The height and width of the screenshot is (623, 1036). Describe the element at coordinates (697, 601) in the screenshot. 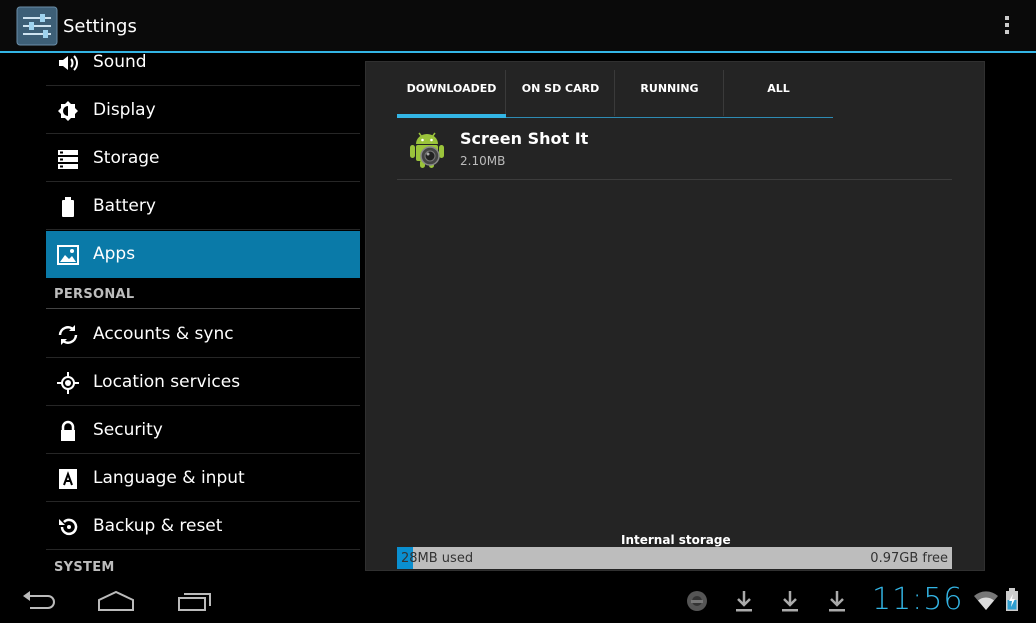

I see `screenshot-notif-icon` at that location.